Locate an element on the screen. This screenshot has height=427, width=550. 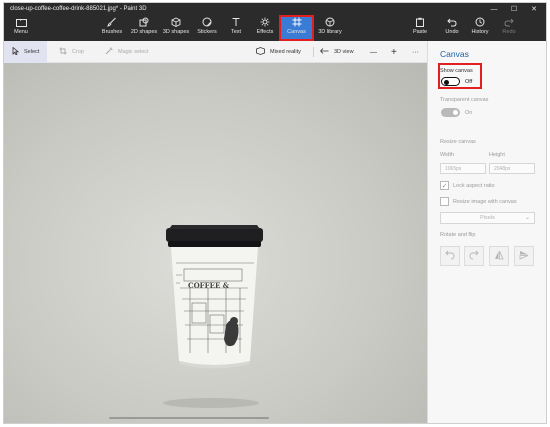
coffee-cup-image is located at coordinates (213, 316).